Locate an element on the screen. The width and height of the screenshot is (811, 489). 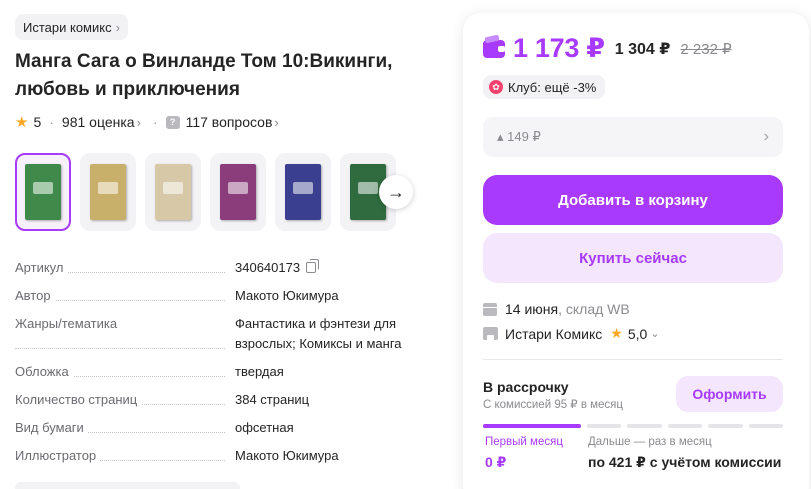
spec-row: Количество страниц 384 страниц is located at coordinates (222, 400).